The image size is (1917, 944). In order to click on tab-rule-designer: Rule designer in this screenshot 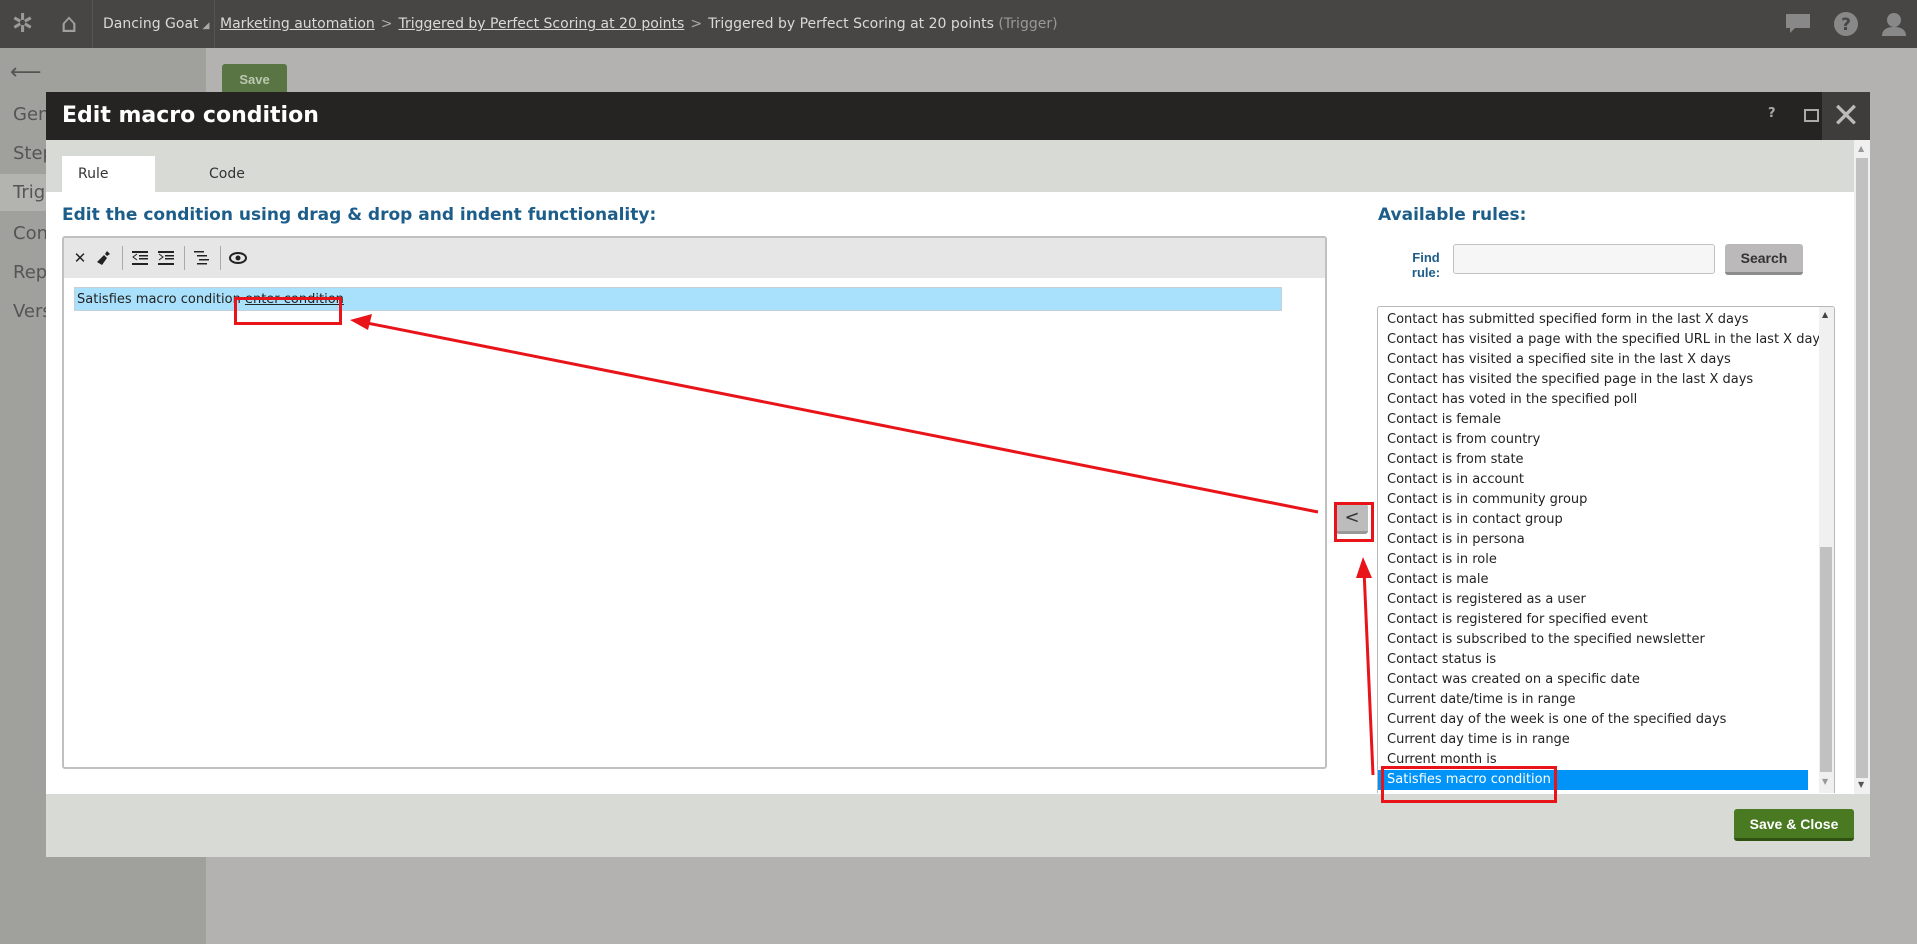, I will do `click(108, 187)`.